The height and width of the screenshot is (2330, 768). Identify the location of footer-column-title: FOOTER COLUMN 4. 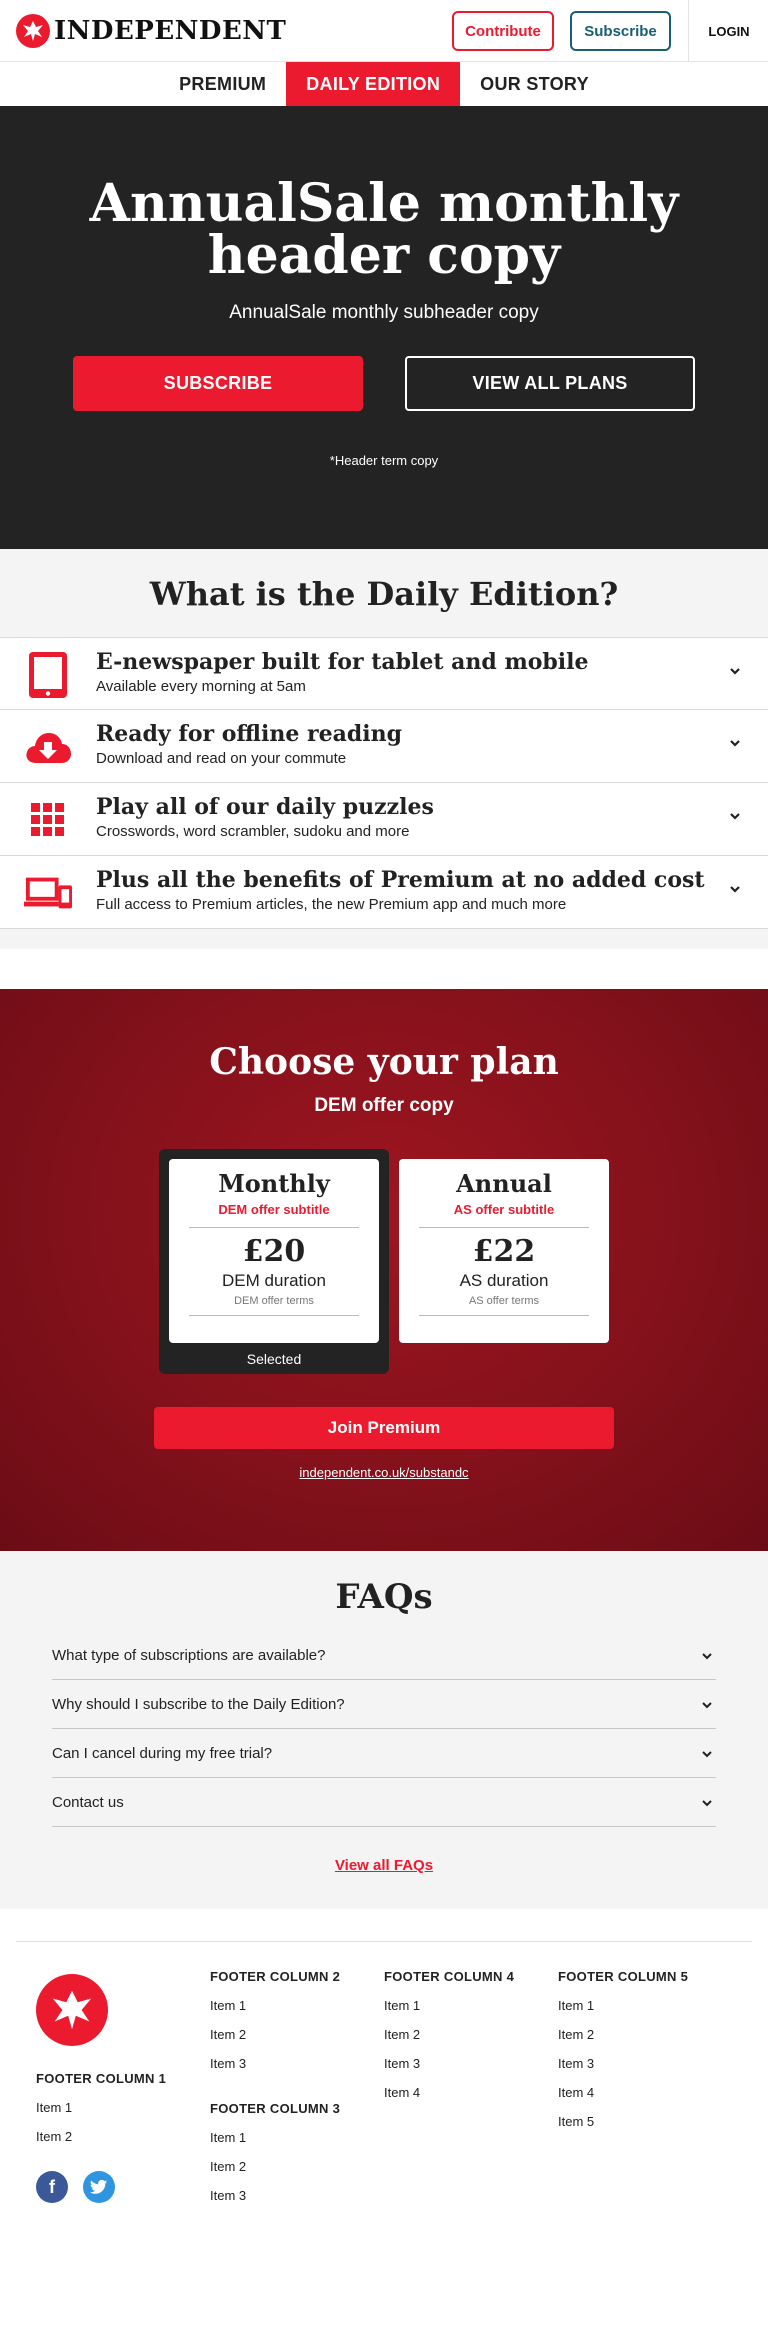
(449, 1976).